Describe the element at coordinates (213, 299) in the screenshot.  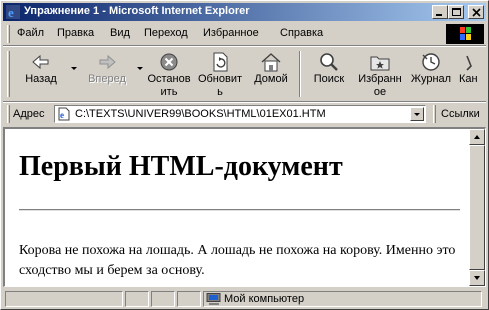
I see `my-computer-icon` at that location.